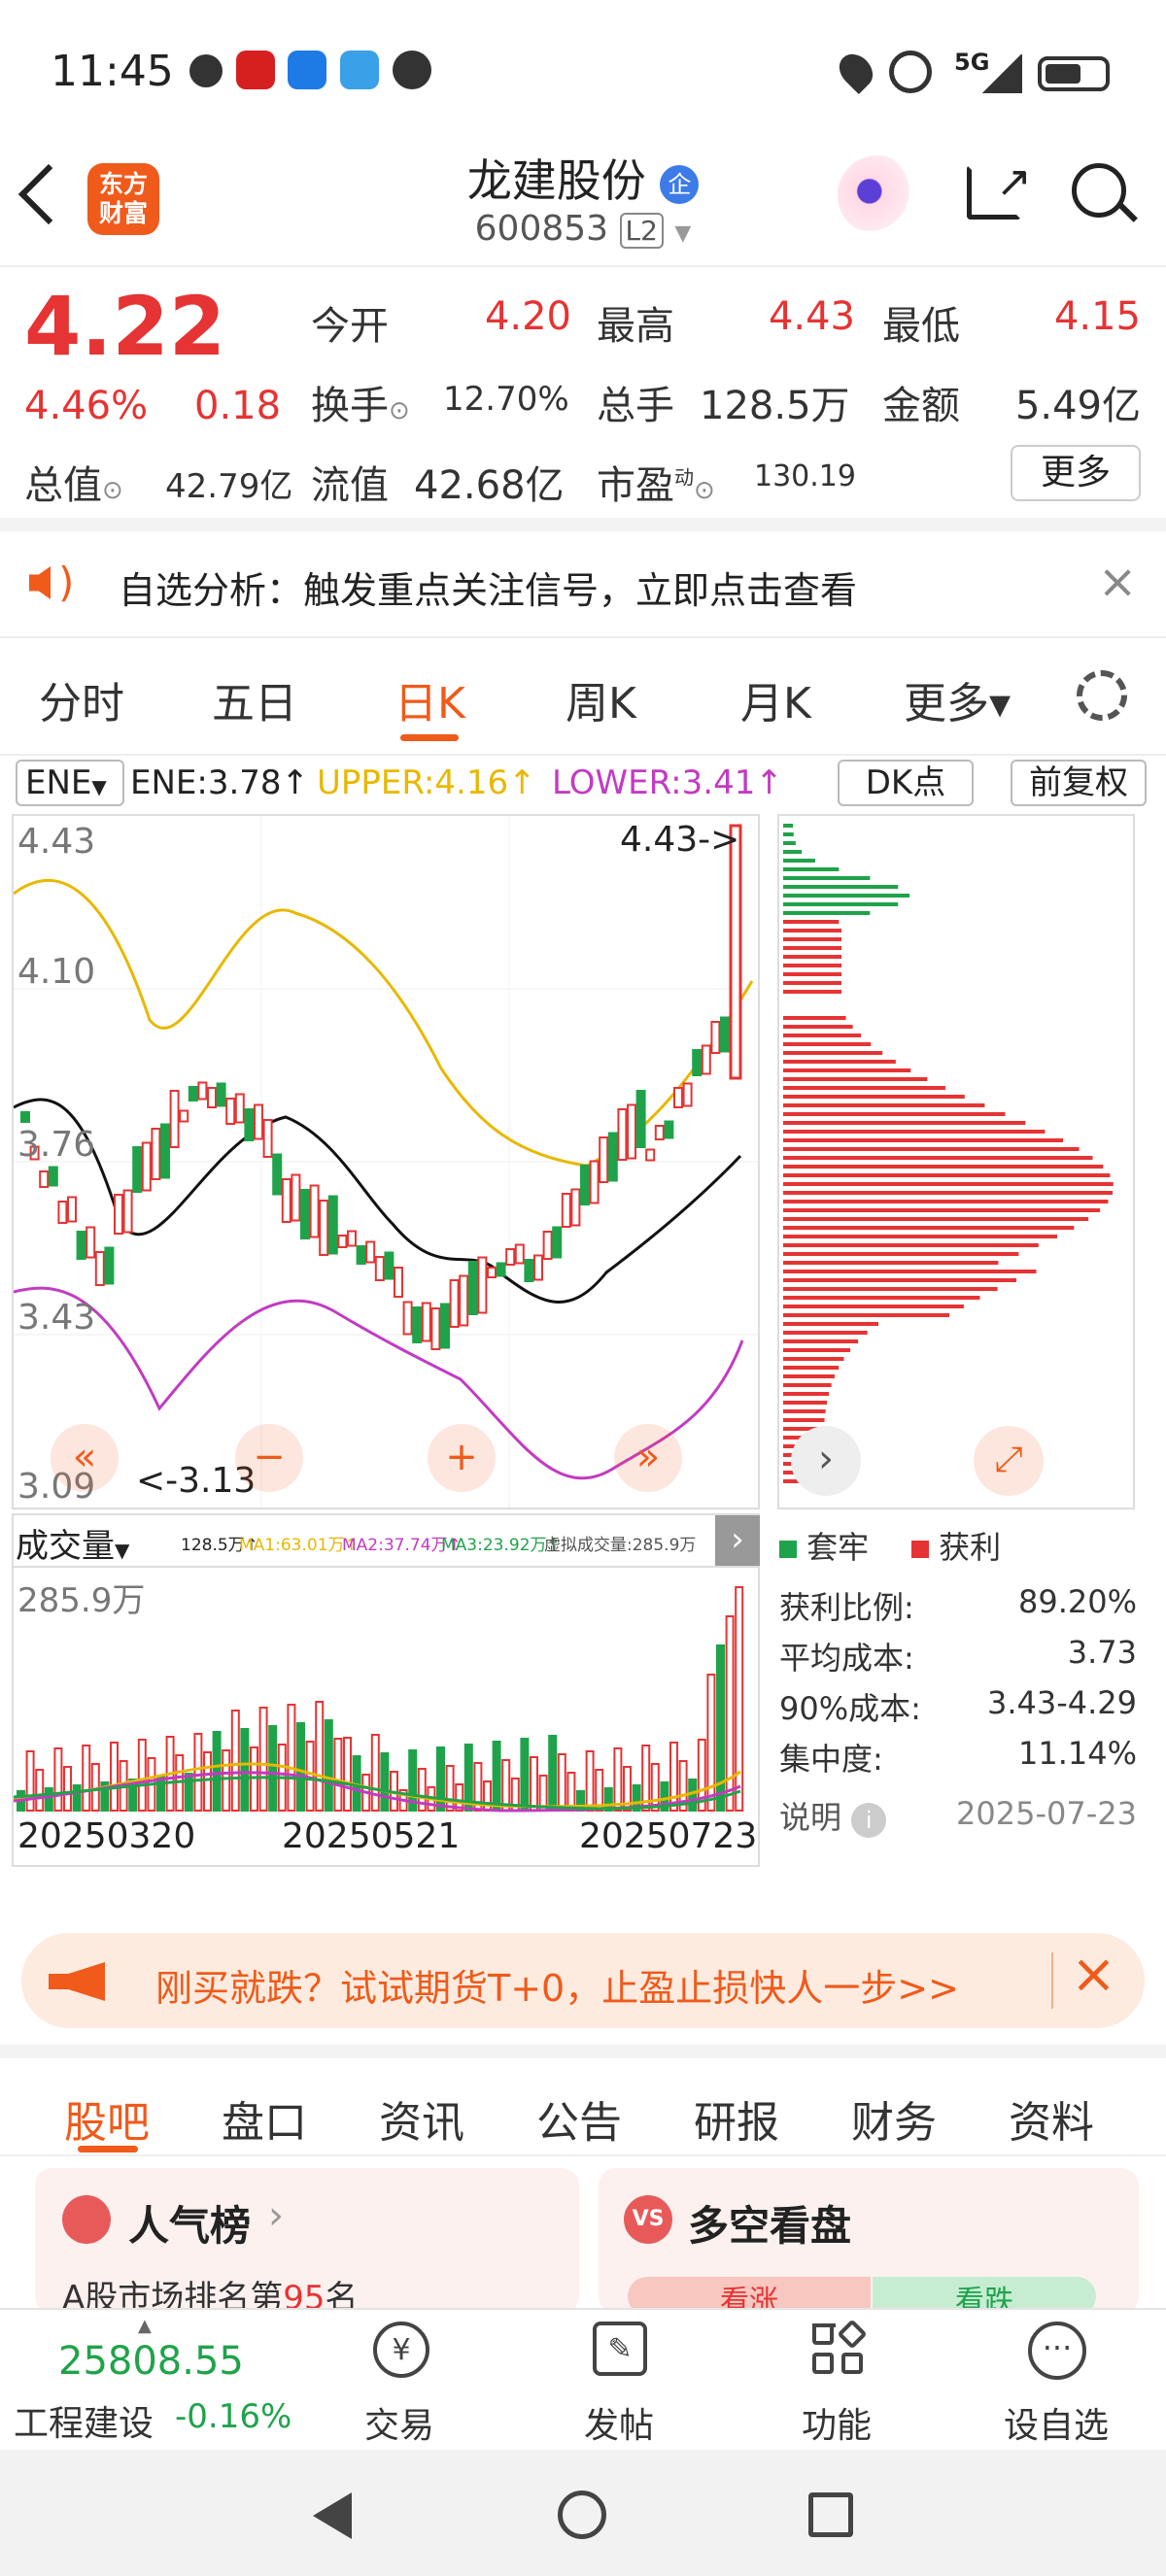  Describe the element at coordinates (299, 1545) in the screenshot. I see `ma1-value: MA1:63.01万↑` at that location.